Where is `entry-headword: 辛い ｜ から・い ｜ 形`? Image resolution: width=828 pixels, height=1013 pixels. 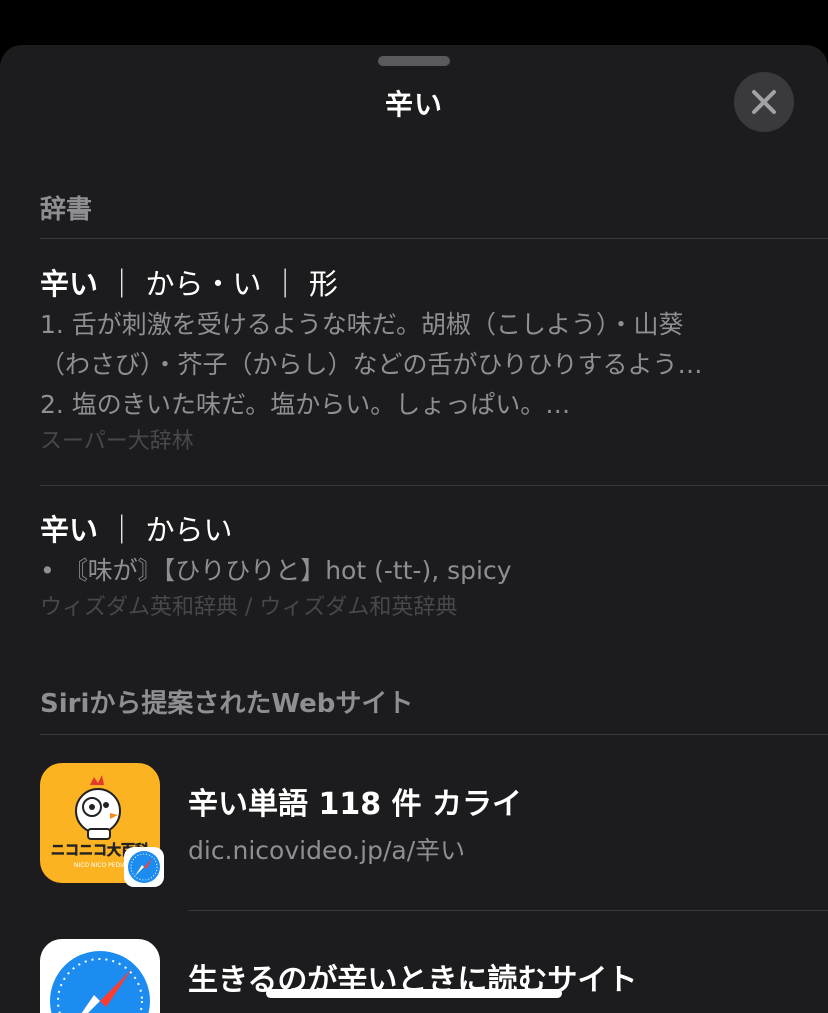 entry-headword: 辛い ｜ から・い ｜ 形 is located at coordinates (414, 284).